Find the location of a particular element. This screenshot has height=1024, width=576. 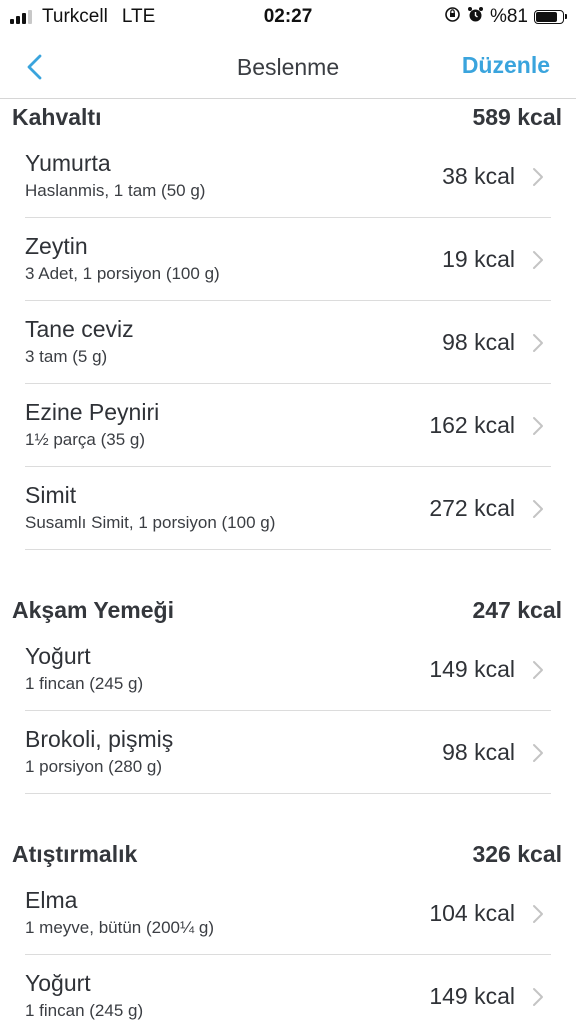

alarm-icon is located at coordinates (475, 17).